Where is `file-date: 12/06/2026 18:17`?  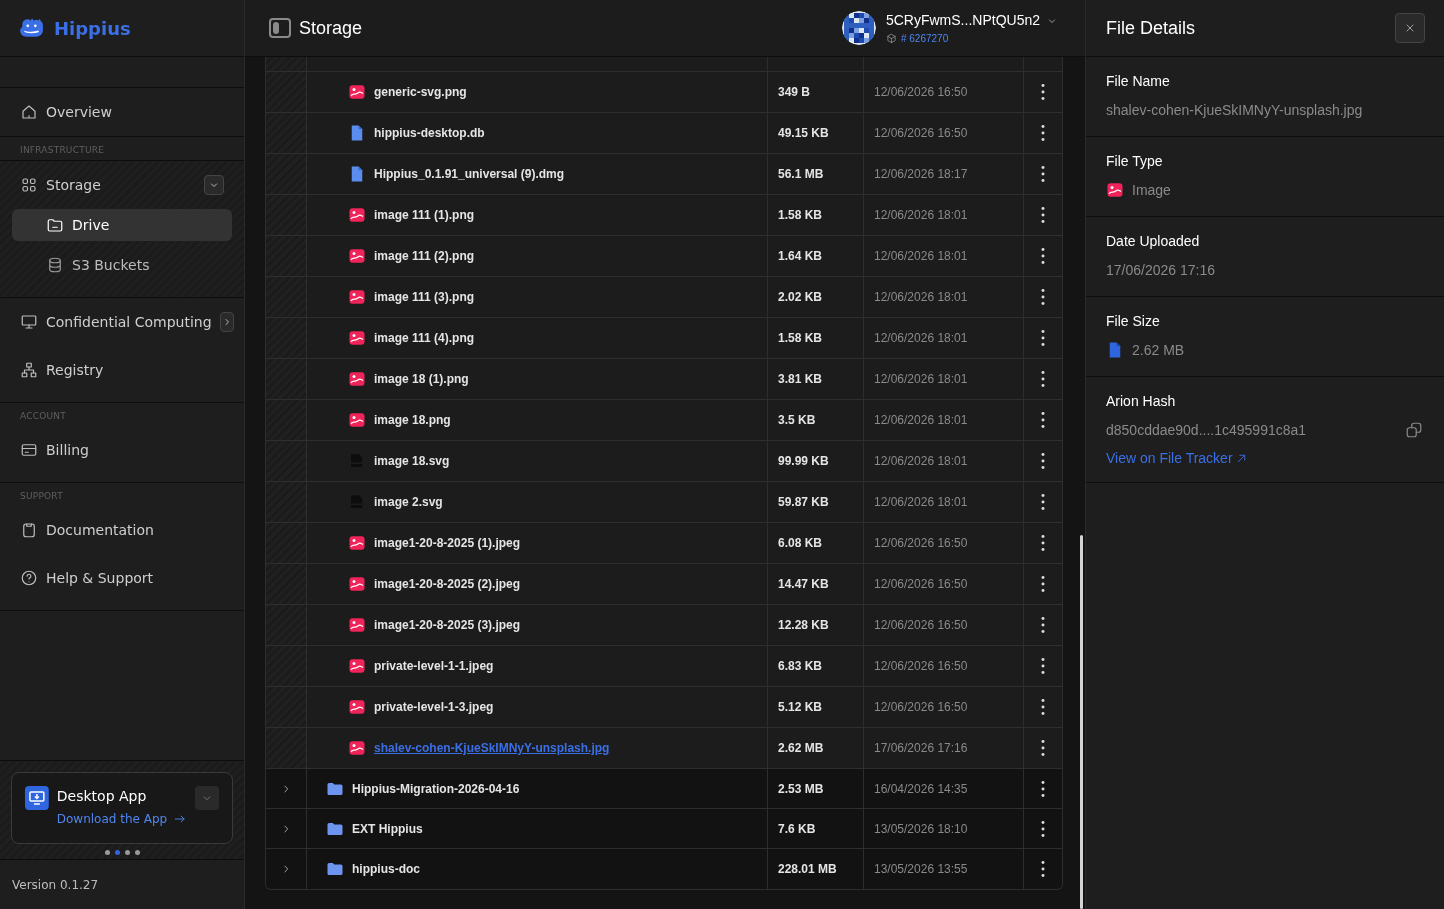 file-date: 12/06/2026 18:17 is located at coordinates (921, 174).